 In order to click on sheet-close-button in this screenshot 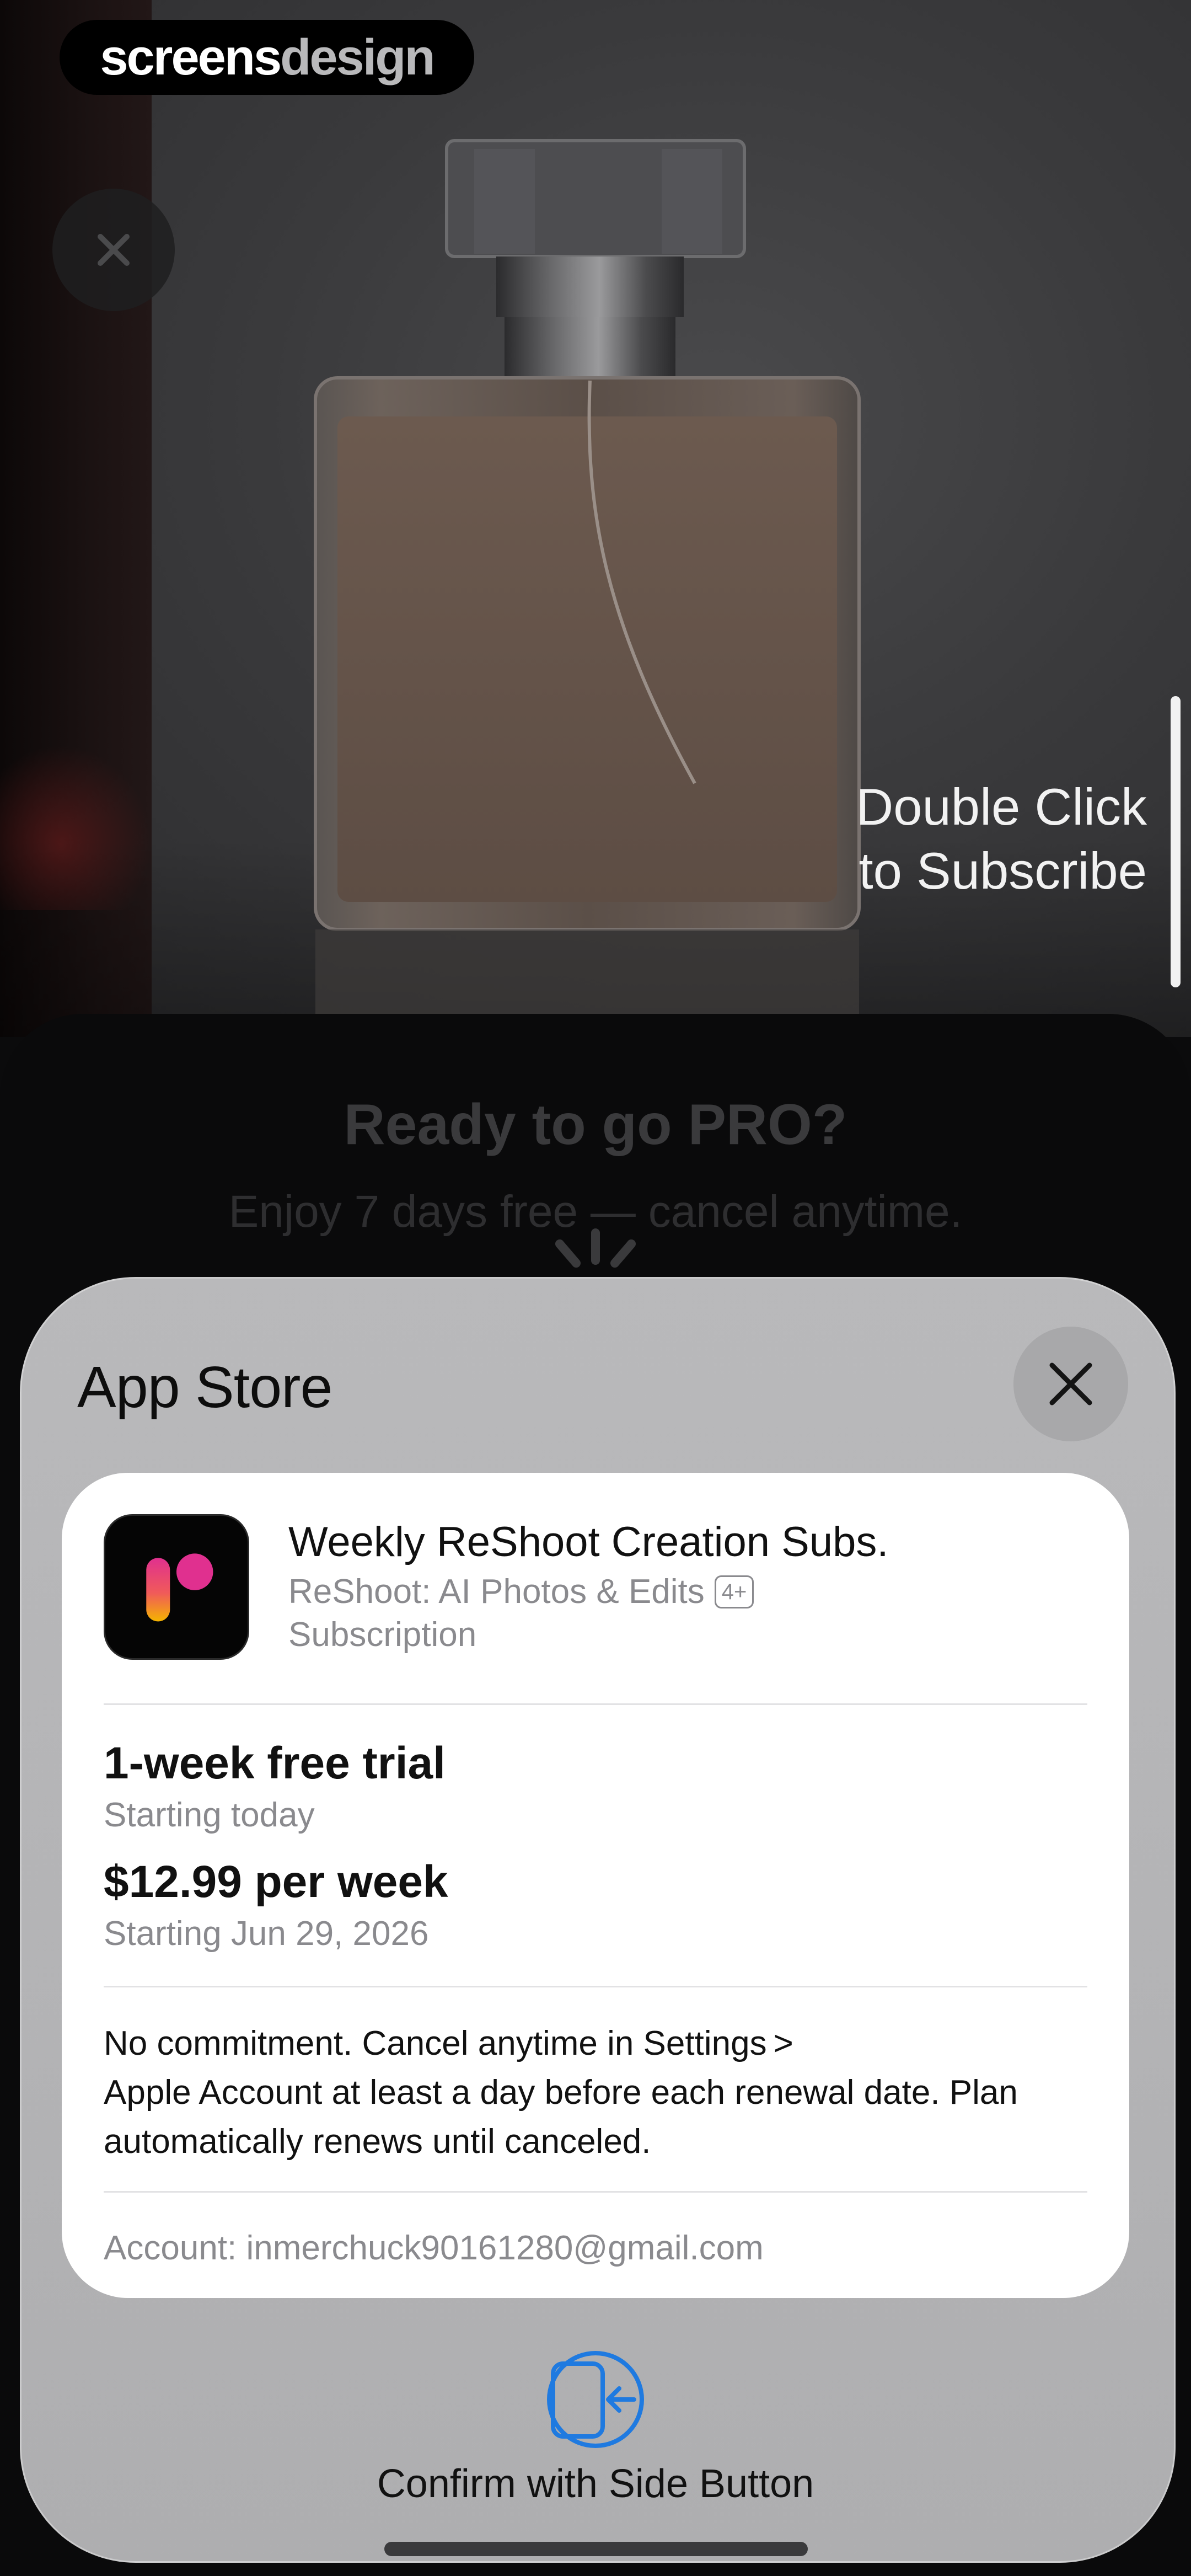, I will do `click(1070, 1384)`.